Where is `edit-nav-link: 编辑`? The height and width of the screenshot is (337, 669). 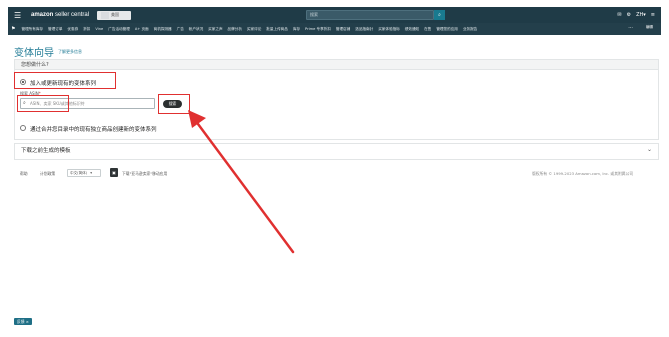 edit-nav-link: 编辑 is located at coordinates (649, 27).